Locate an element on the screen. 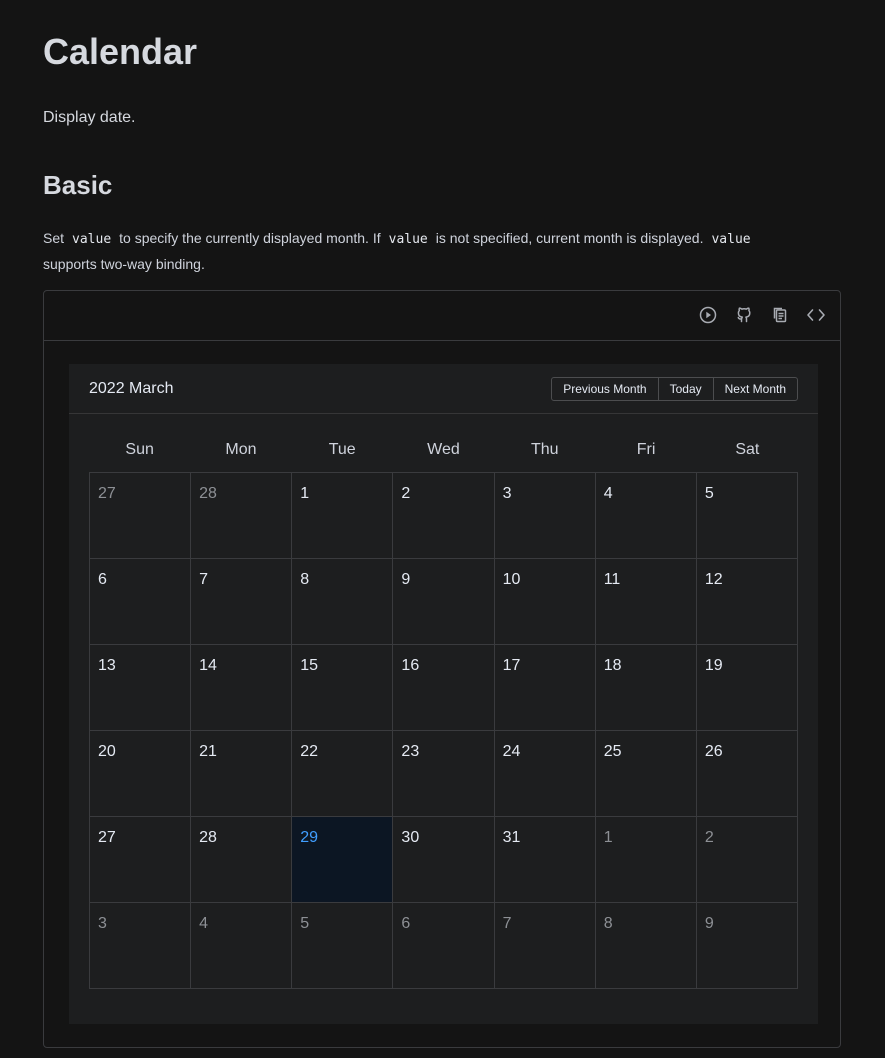 Image resolution: width=885 pixels, height=1058 pixels. weekday-wed: Wed is located at coordinates (443, 449).